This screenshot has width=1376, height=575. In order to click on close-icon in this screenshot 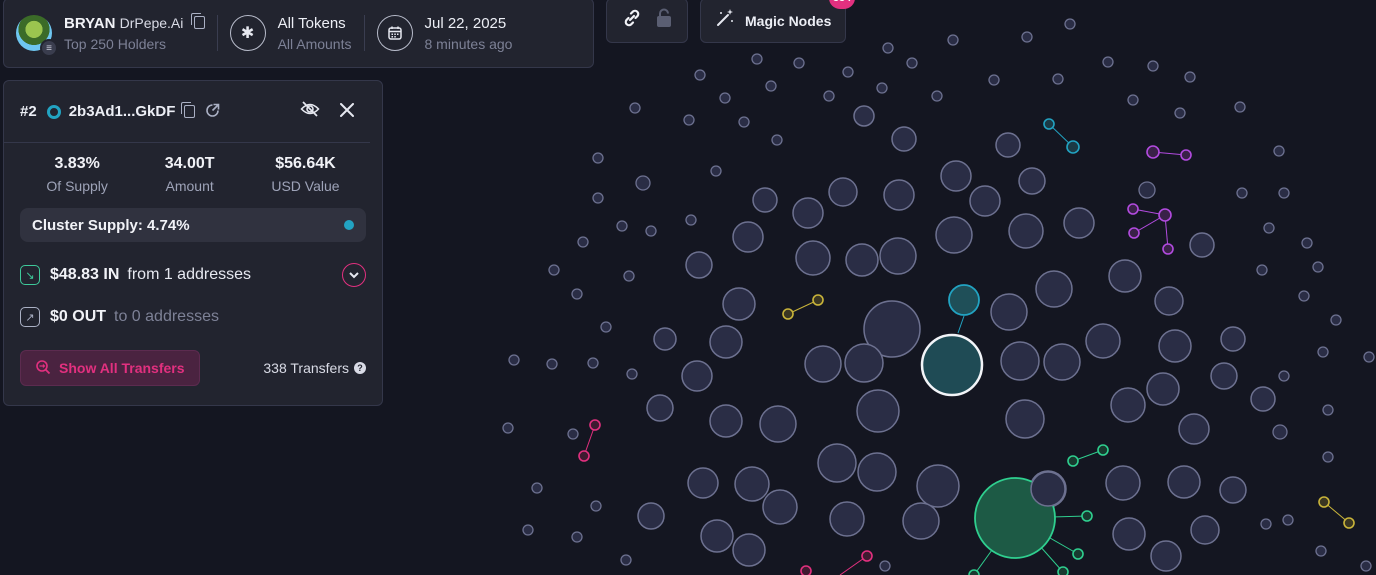, I will do `click(347, 111)`.